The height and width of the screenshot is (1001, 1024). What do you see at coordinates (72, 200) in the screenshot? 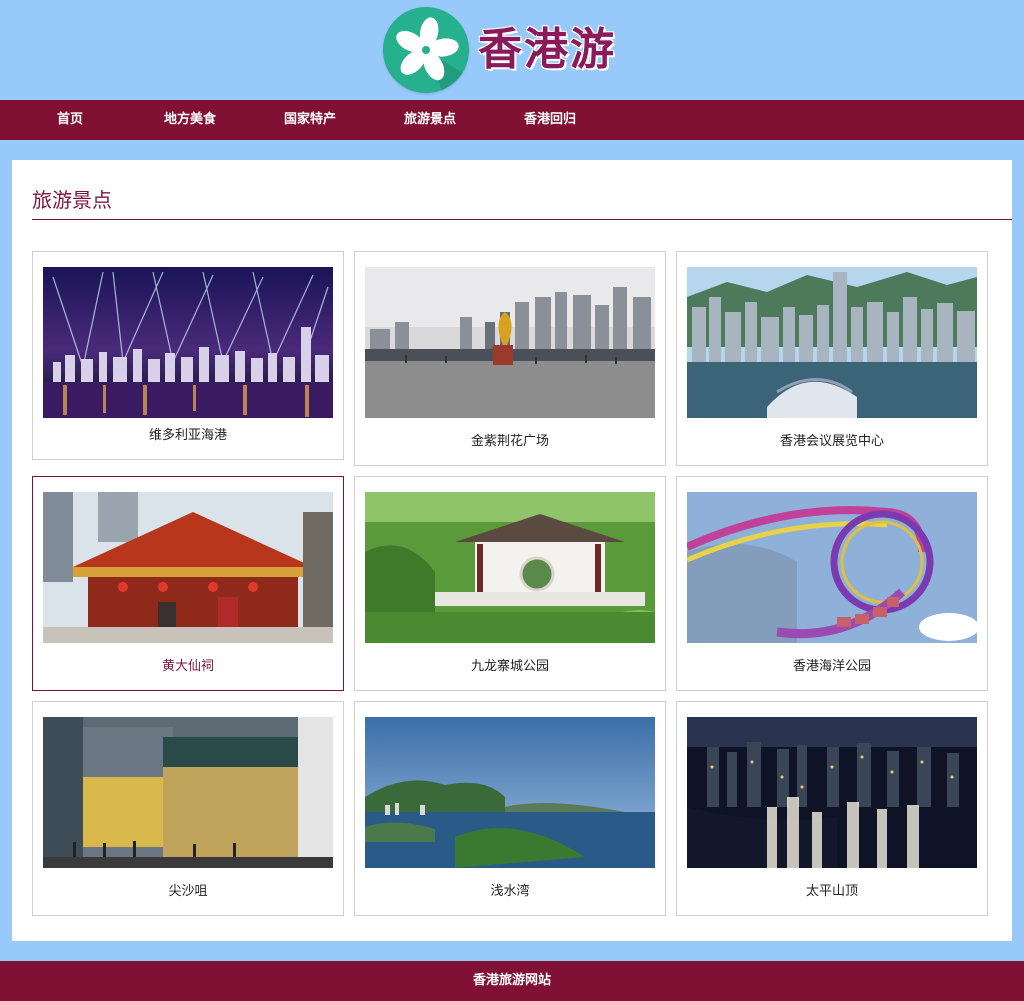
I see `section-title: 旅游景点` at bounding box center [72, 200].